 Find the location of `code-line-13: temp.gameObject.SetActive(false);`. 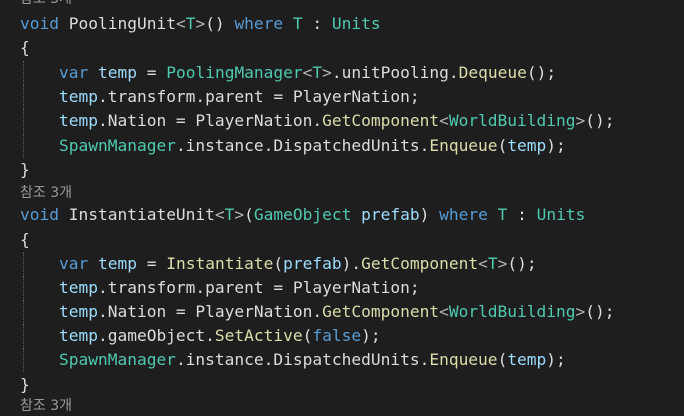

code-line-13: temp.gameObject.SetActive(false); is located at coordinates (352, 336).